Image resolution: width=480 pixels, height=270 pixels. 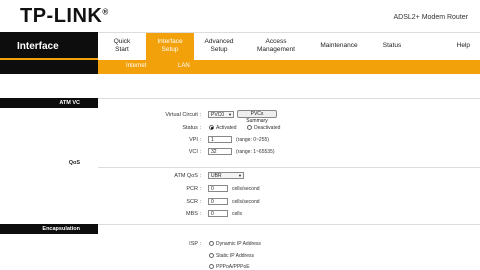 I want to click on tab-label: Access, so click(x=276, y=41).